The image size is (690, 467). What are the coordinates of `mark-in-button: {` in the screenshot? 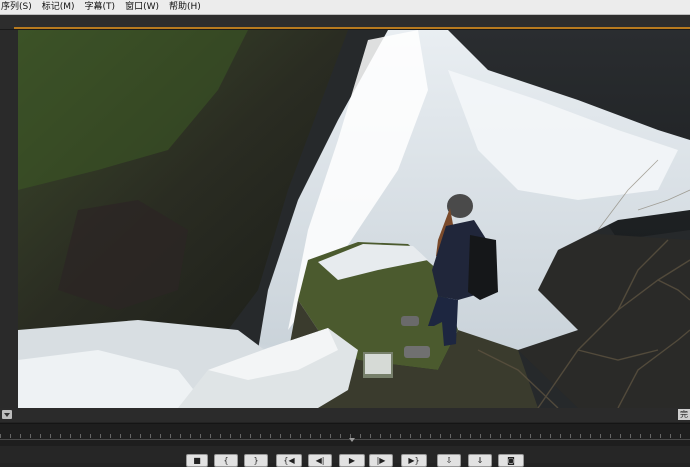 It's located at (226, 460).